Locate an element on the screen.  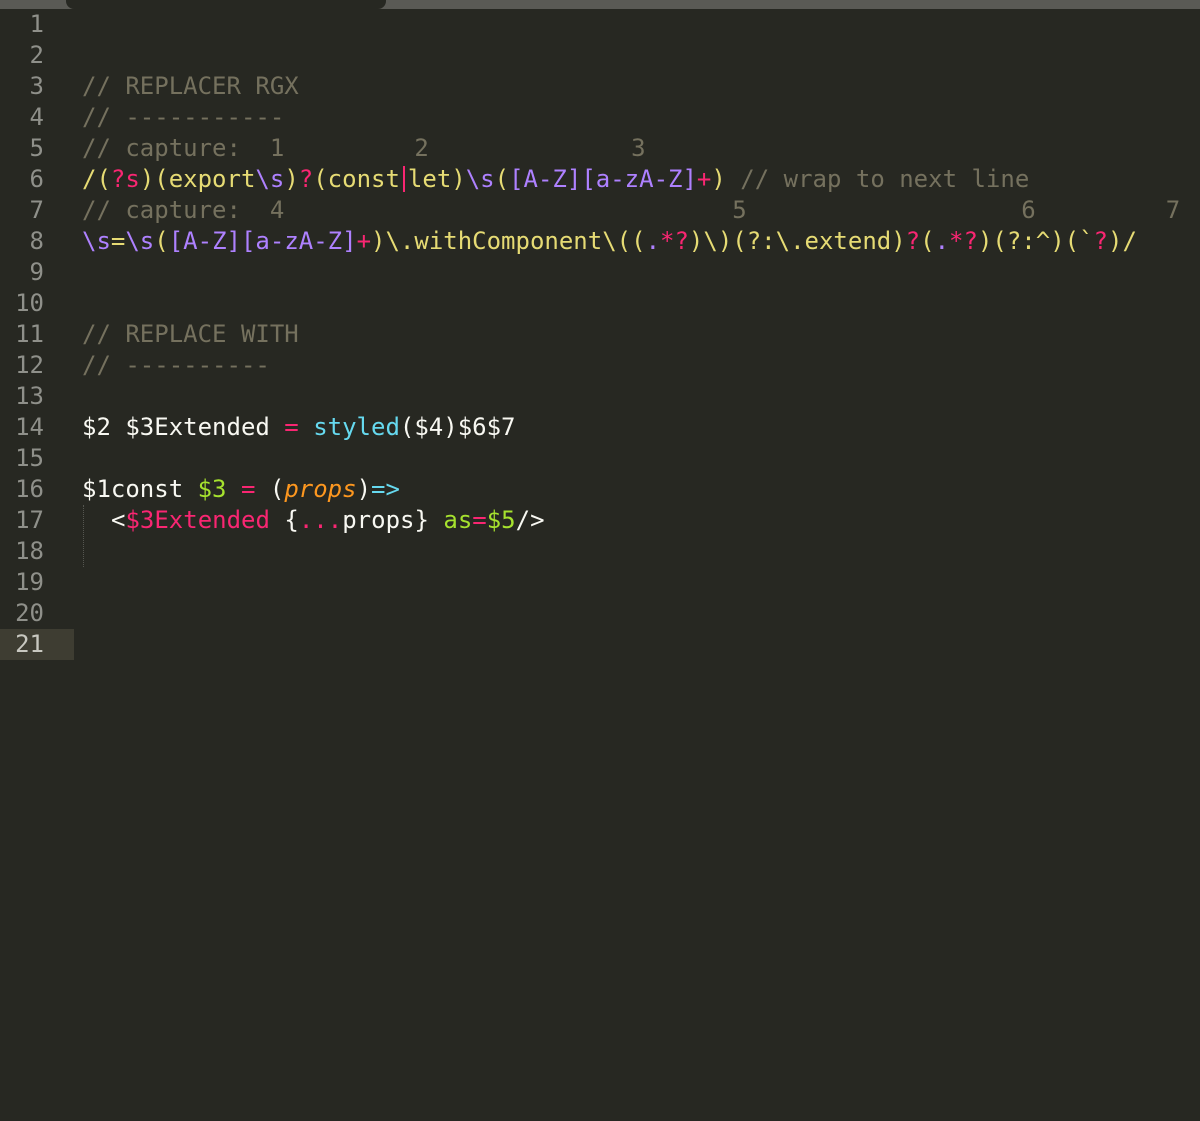
regex-token: let) is located at coordinates (436, 179).